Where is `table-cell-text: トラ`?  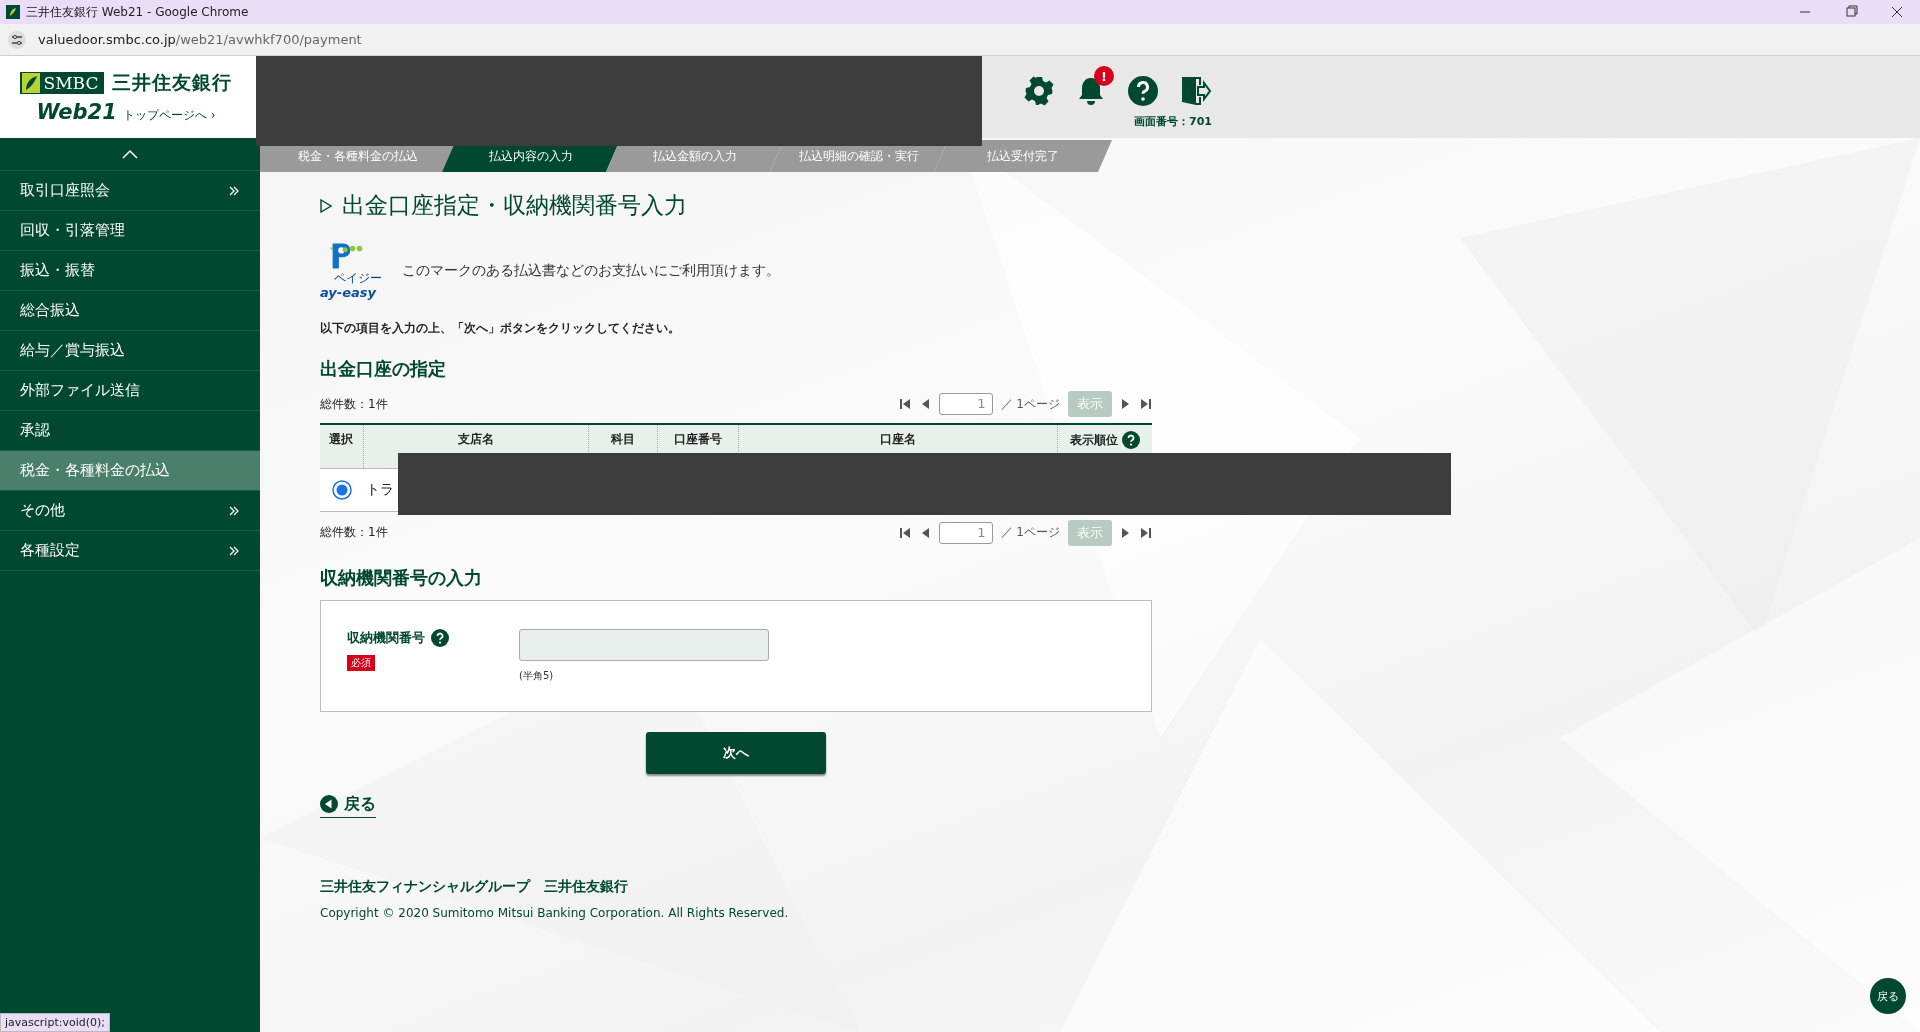
table-cell-text: トラ is located at coordinates (380, 488).